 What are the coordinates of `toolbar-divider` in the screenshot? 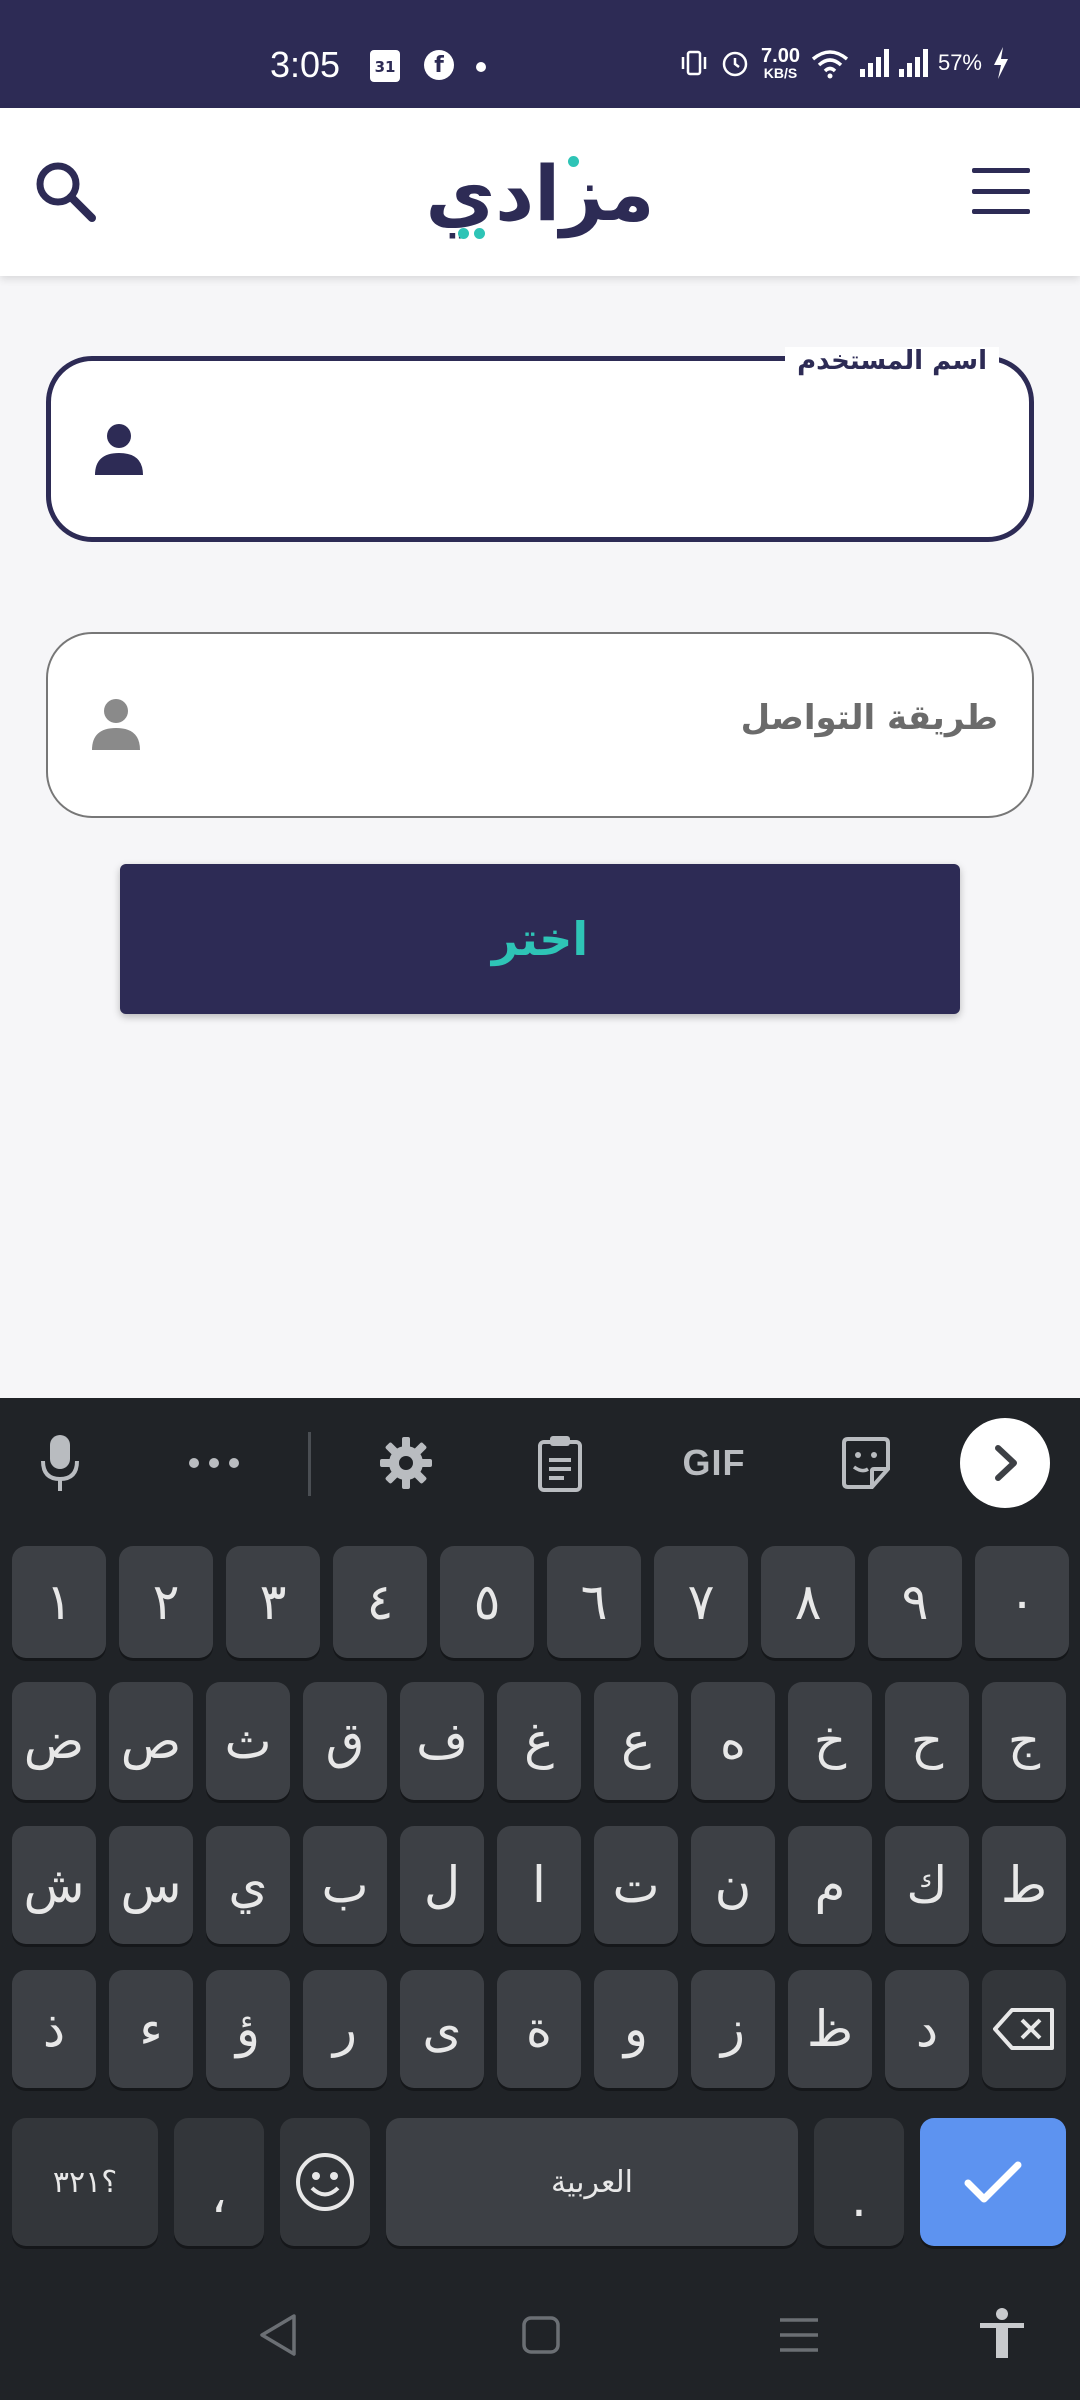 It's located at (309, 1464).